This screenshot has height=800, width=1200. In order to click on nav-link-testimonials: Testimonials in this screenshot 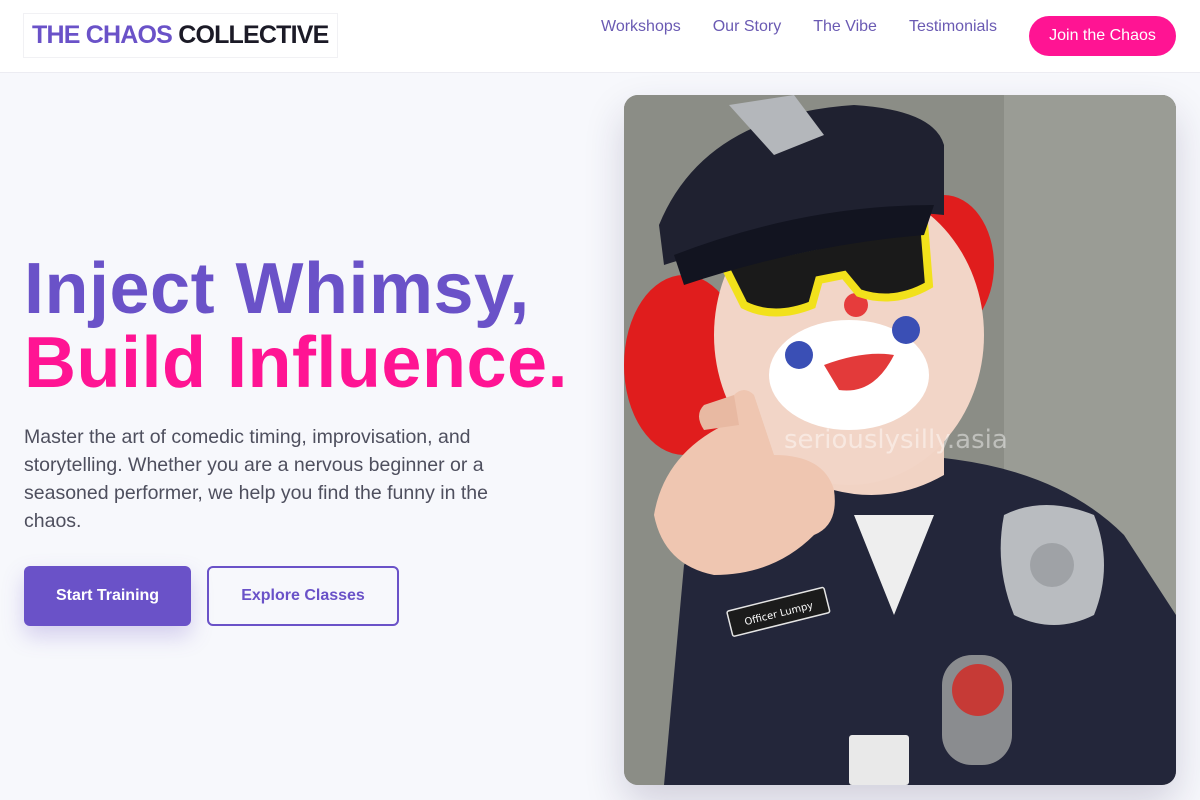, I will do `click(953, 27)`.